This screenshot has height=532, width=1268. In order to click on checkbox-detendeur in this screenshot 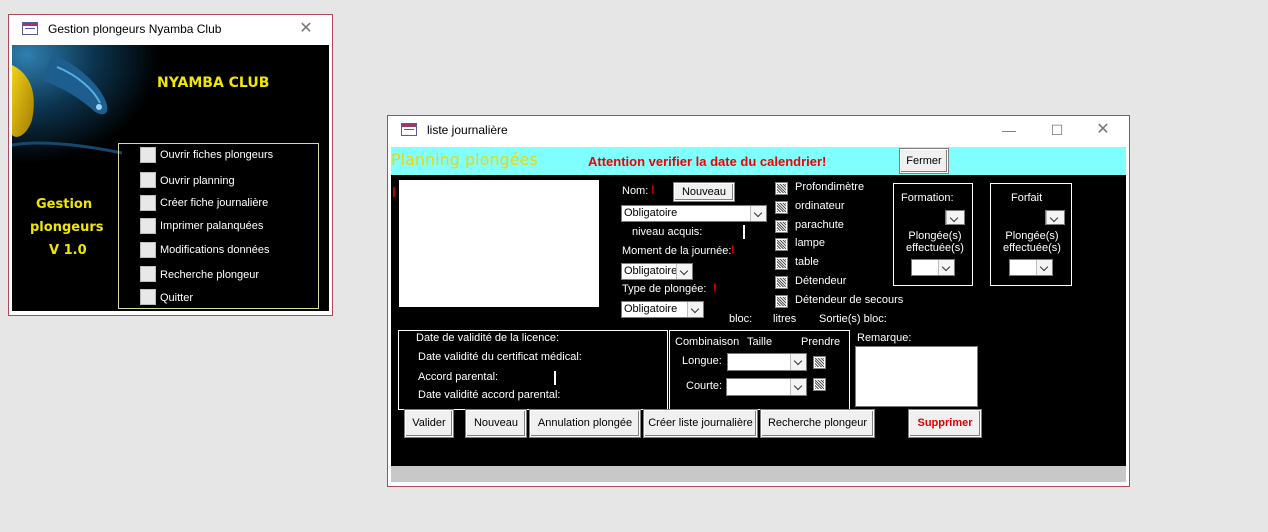, I will do `click(781, 282)`.